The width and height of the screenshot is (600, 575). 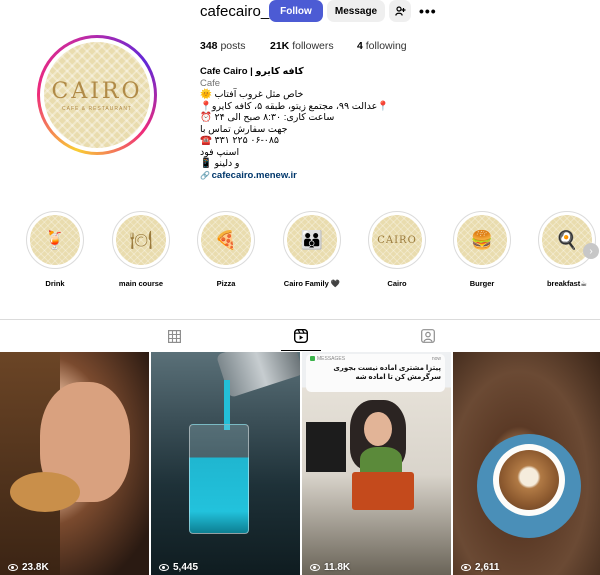 I want to click on bio-line: و دلینو 📱, so click(x=220, y=163).